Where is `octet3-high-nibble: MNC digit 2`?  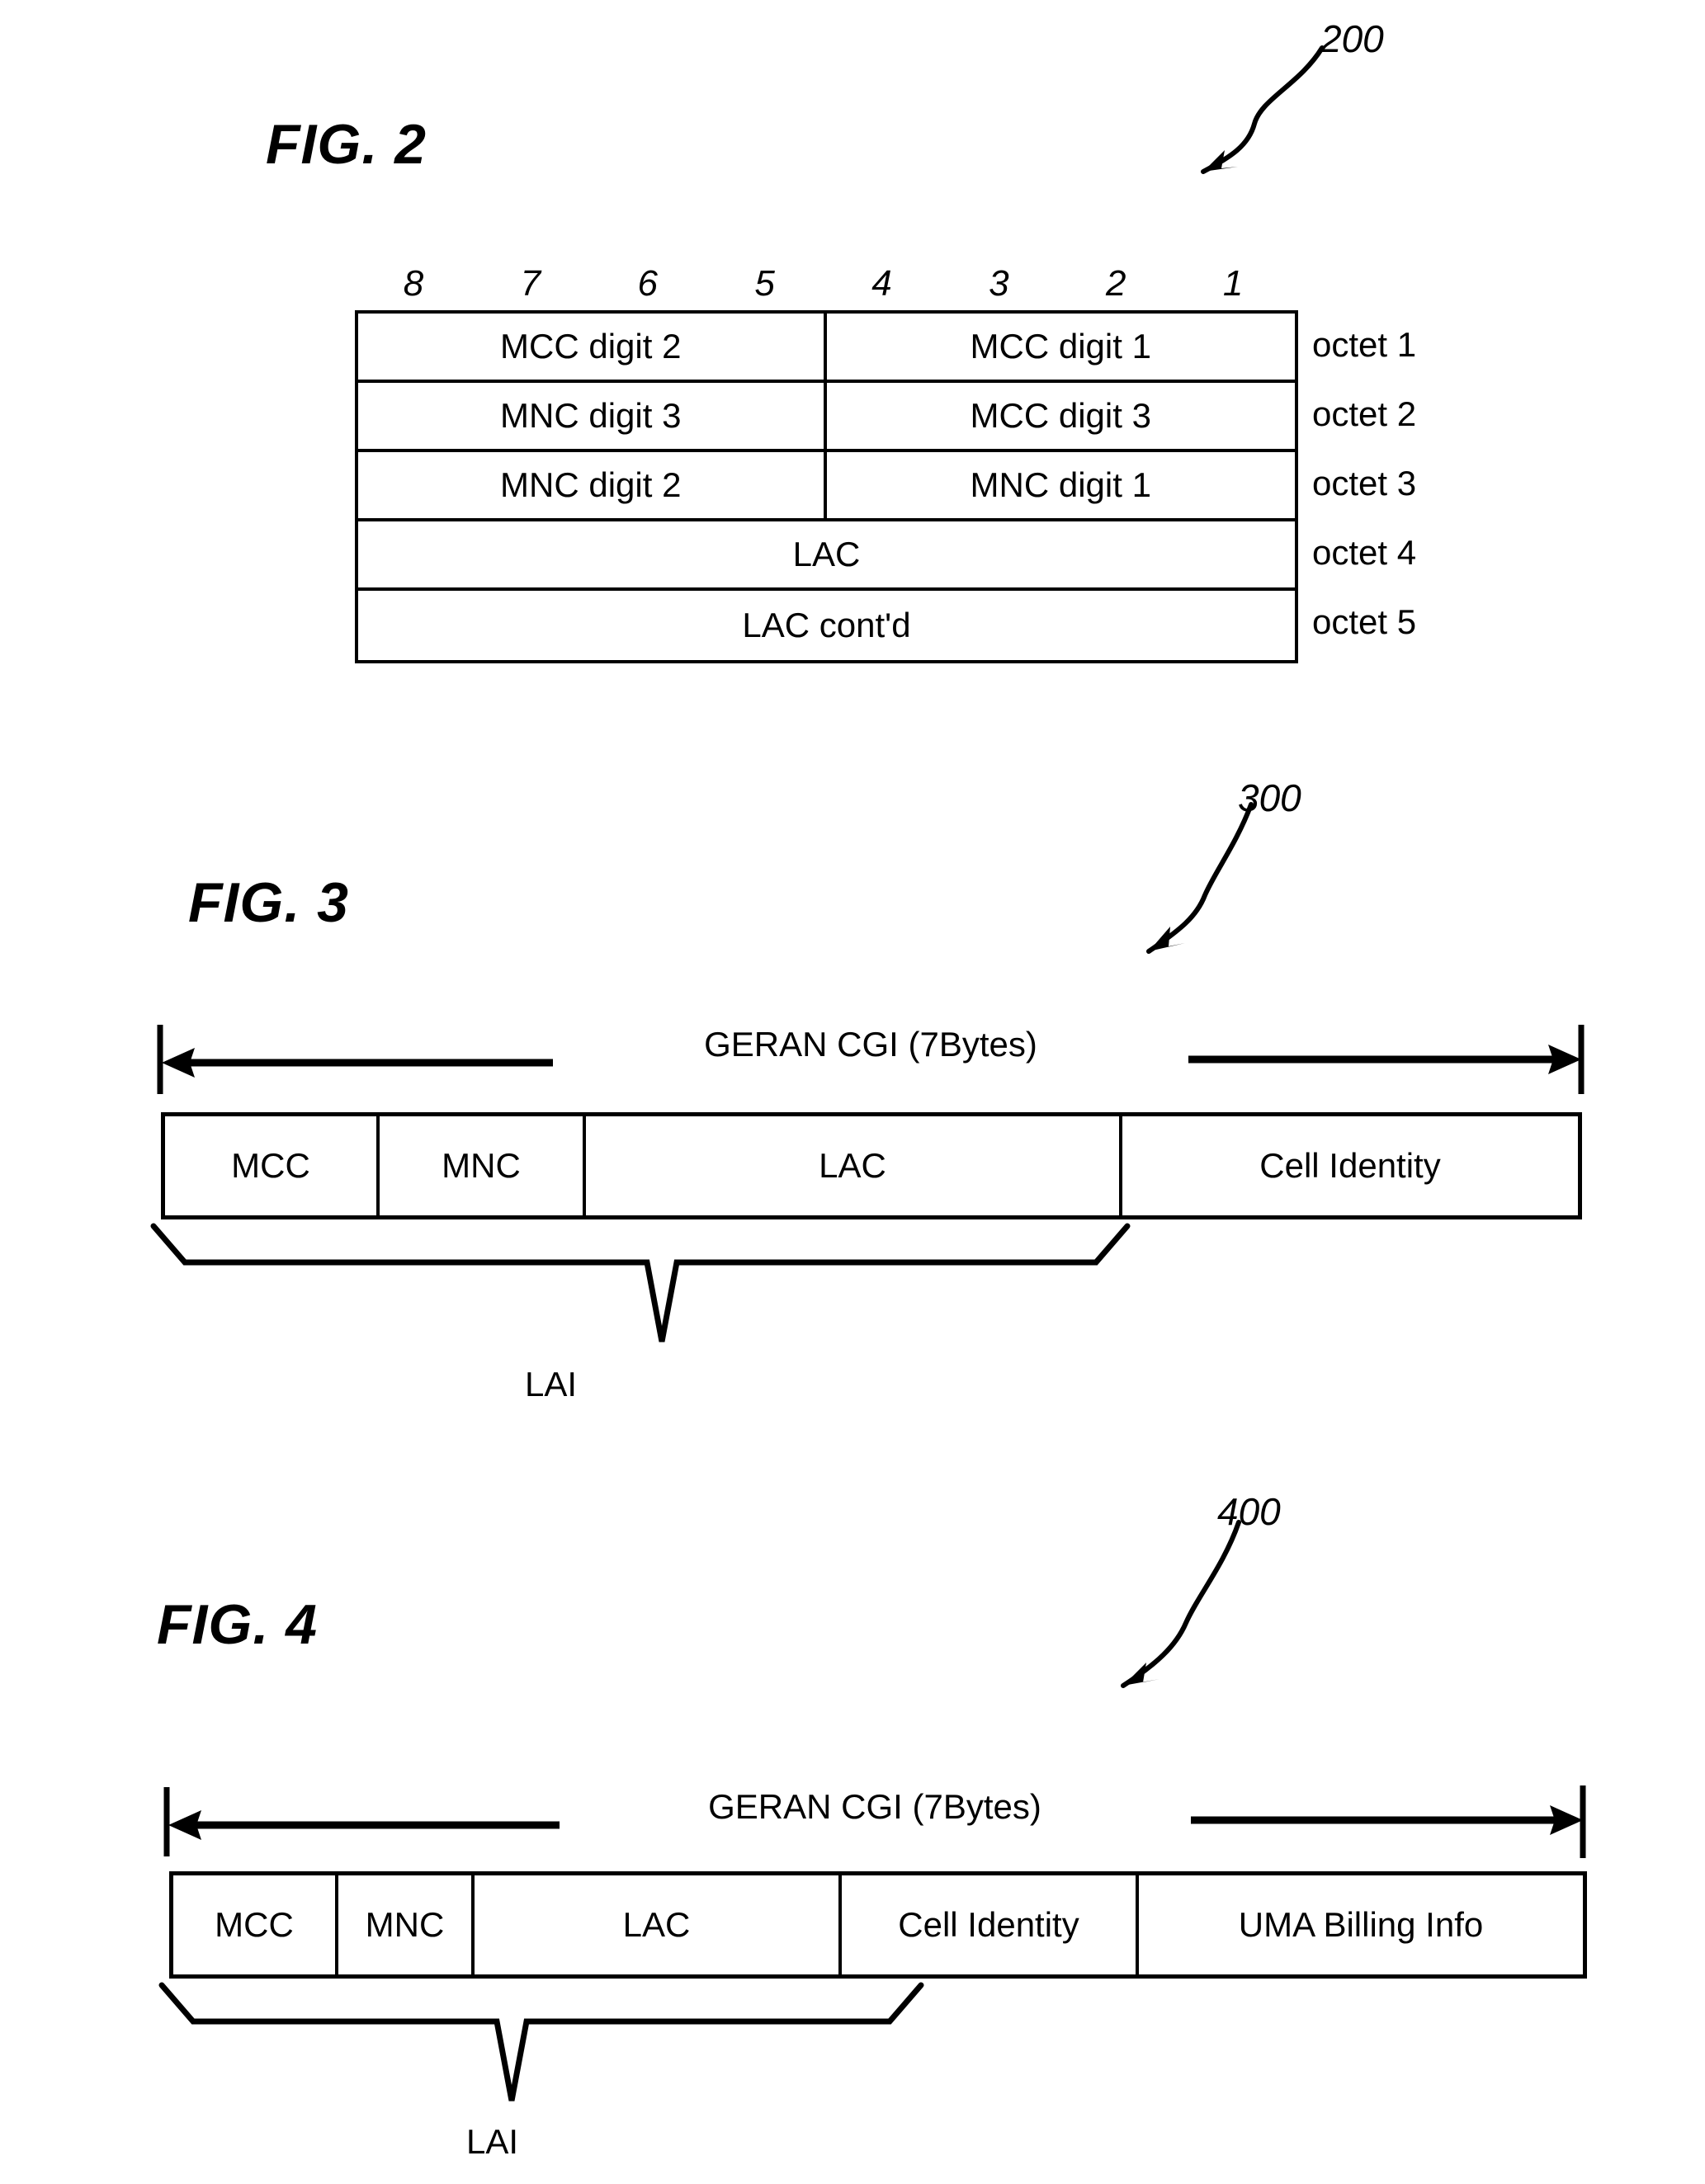 octet3-high-nibble: MNC digit 2 is located at coordinates (592, 485).